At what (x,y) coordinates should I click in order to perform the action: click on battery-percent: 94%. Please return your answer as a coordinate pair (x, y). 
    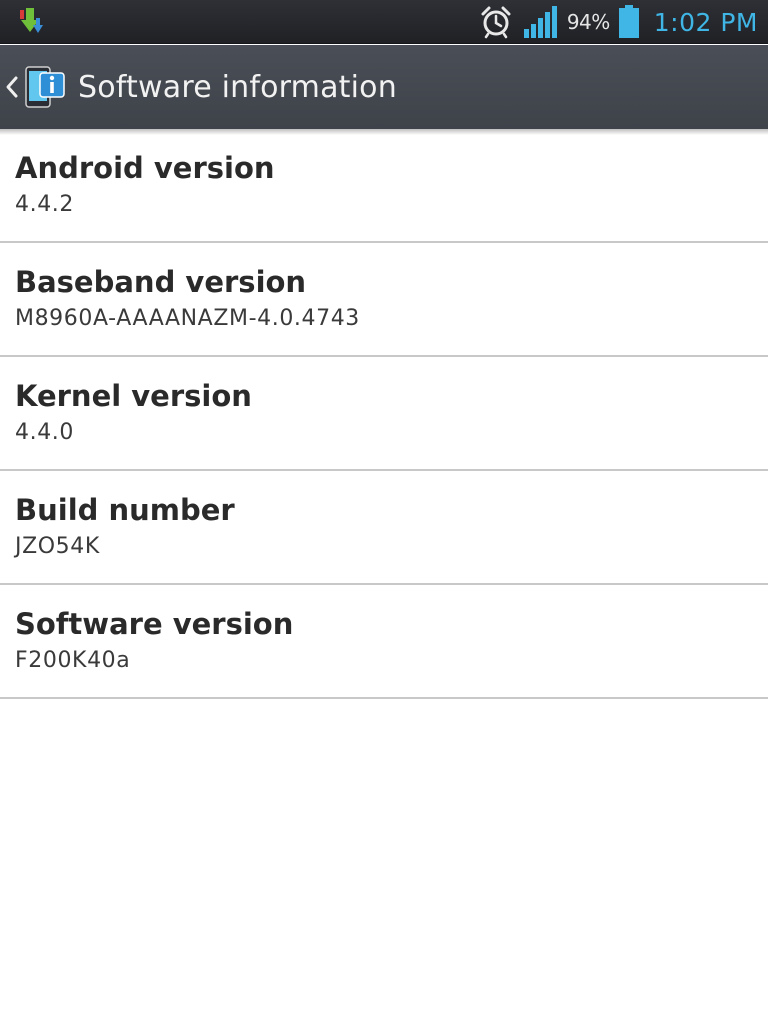
    Looking at the image, I should click on (588, 22).